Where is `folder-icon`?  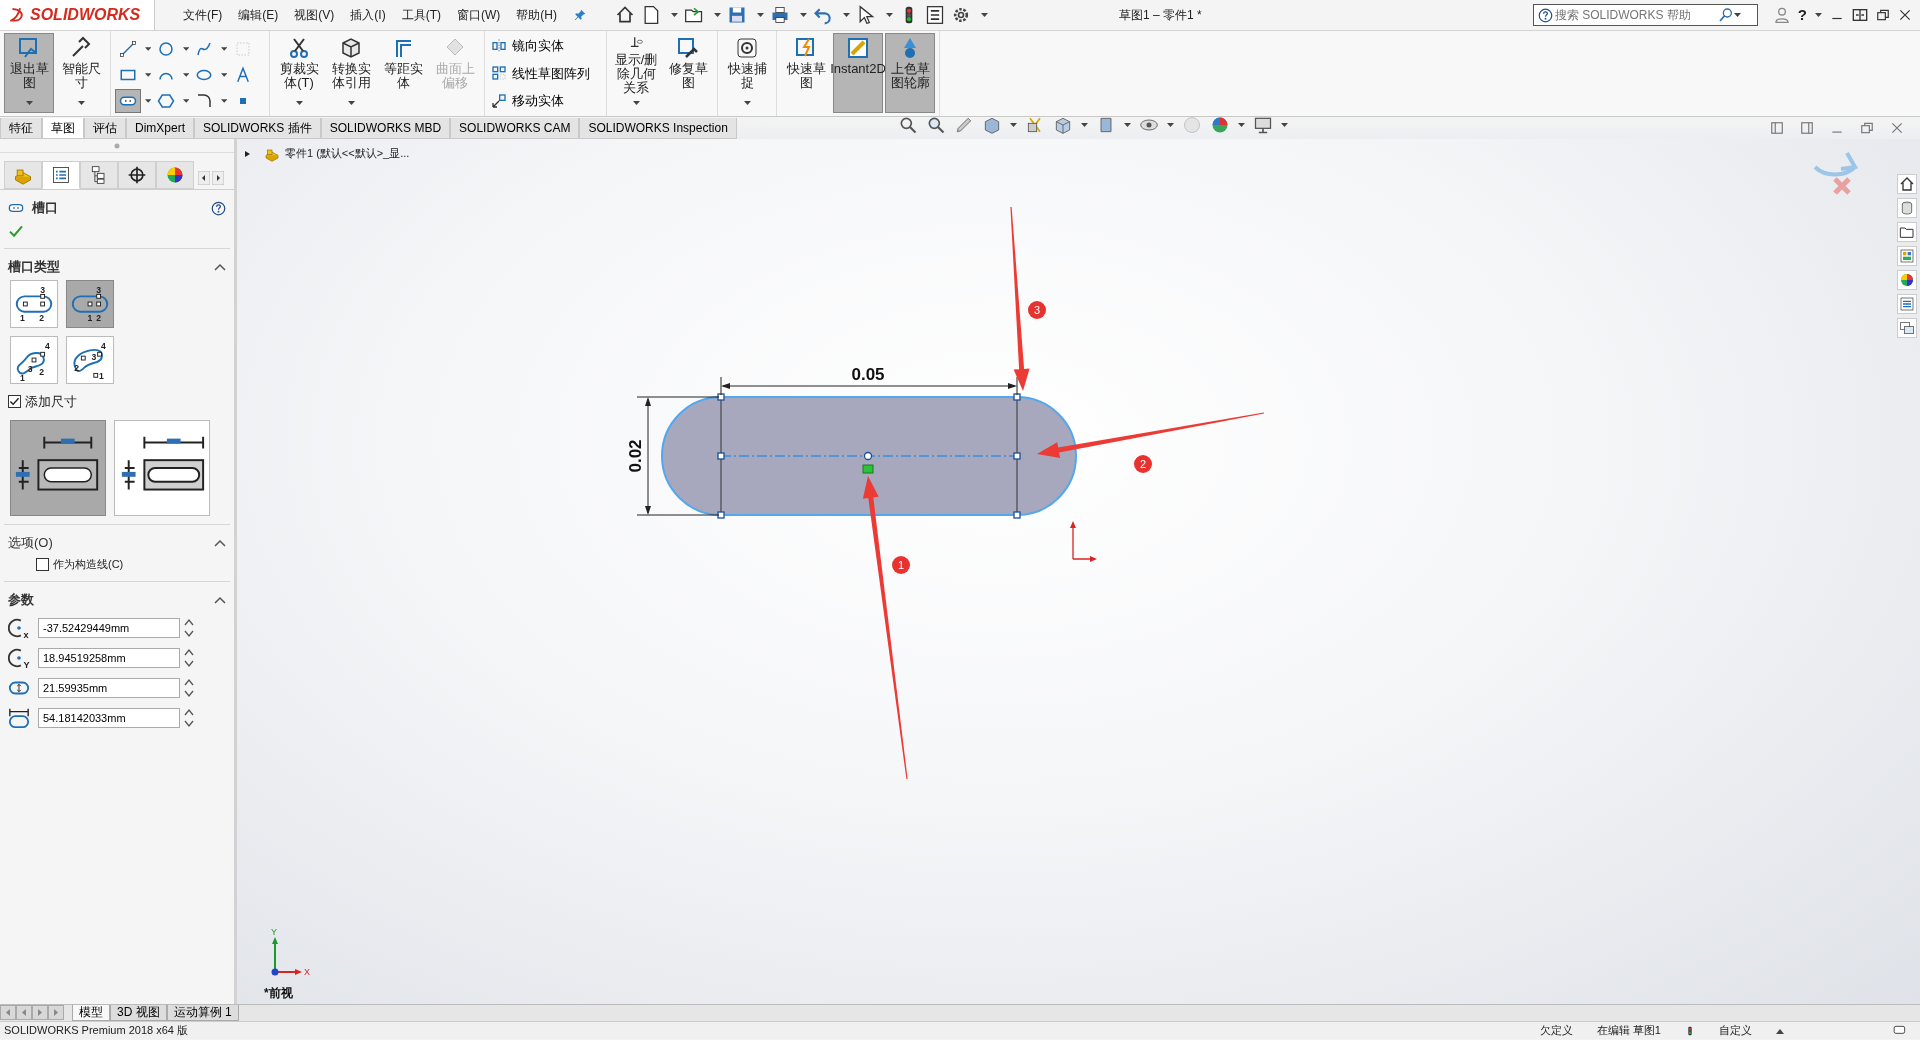
folder-icon is located at coordinates (1907, 232).